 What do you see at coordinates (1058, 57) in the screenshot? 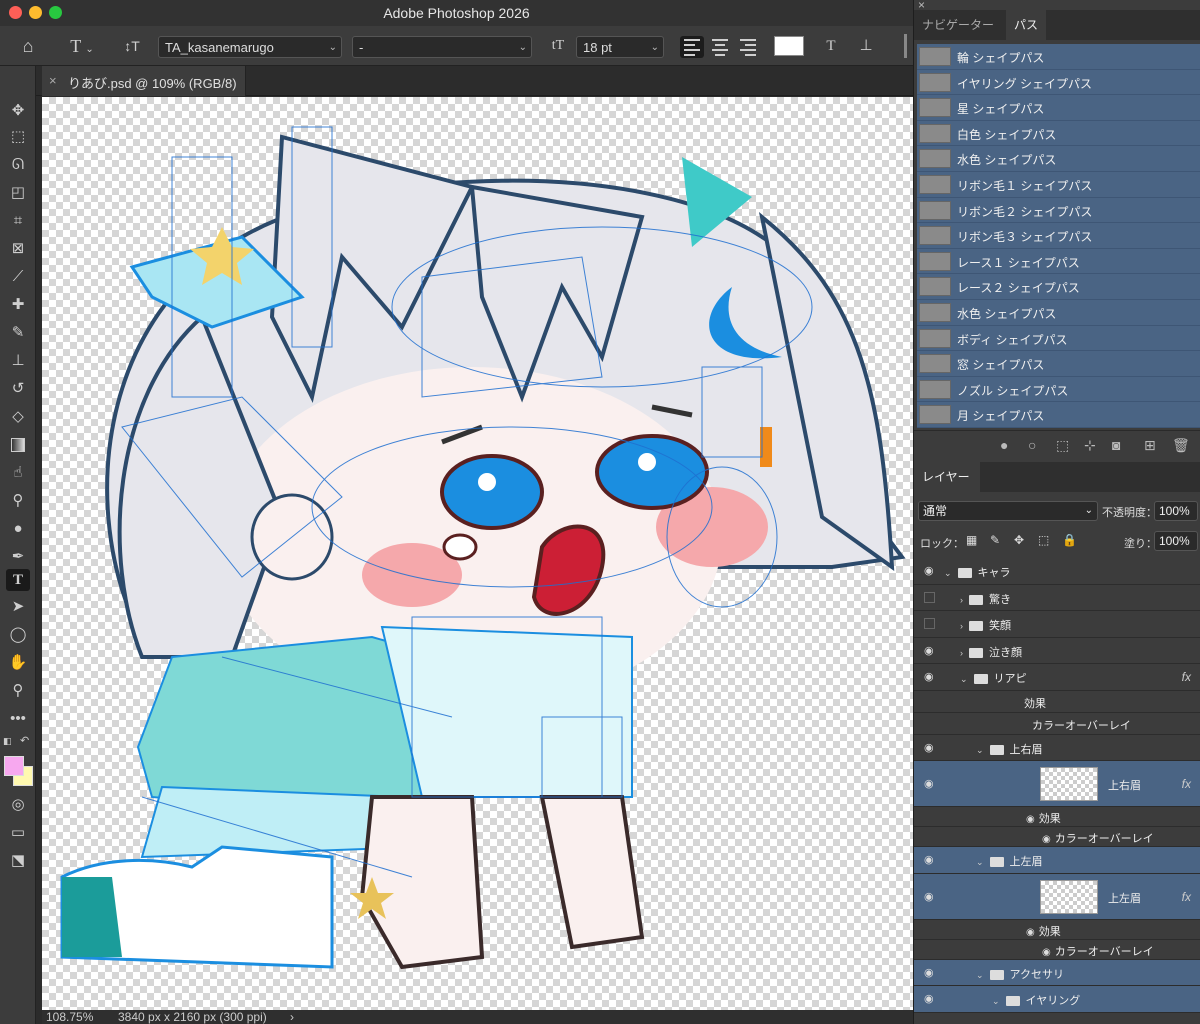
I see `path-row: 輪 シェイプパス` at bounding box center [1058, 57].